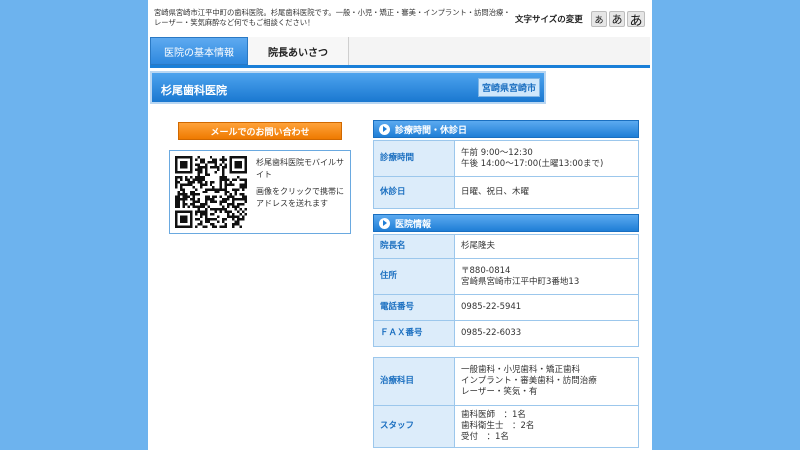 The height and width of the screenshot is (450, 800). What do you see at coordinates (485, 437) in the screenshot?
I see `value-line: 受付 ：1名` at bounding box center [485, 437].